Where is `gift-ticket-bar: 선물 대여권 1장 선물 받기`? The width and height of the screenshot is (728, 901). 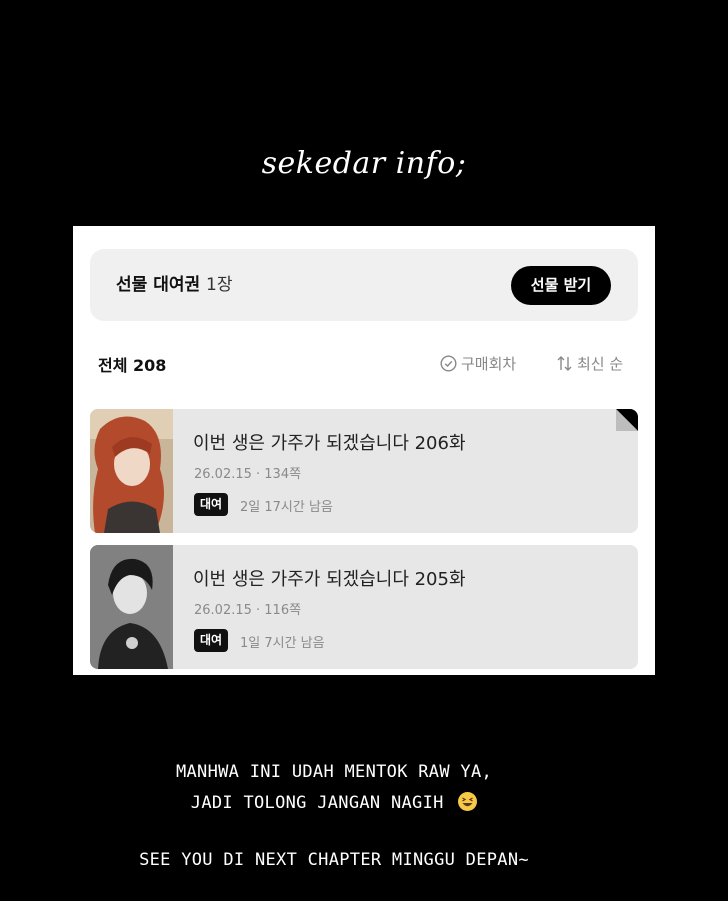 gift-ticket-bar: 선물 대여권 1장 선물 받기 is located at coordinates (364, 285).